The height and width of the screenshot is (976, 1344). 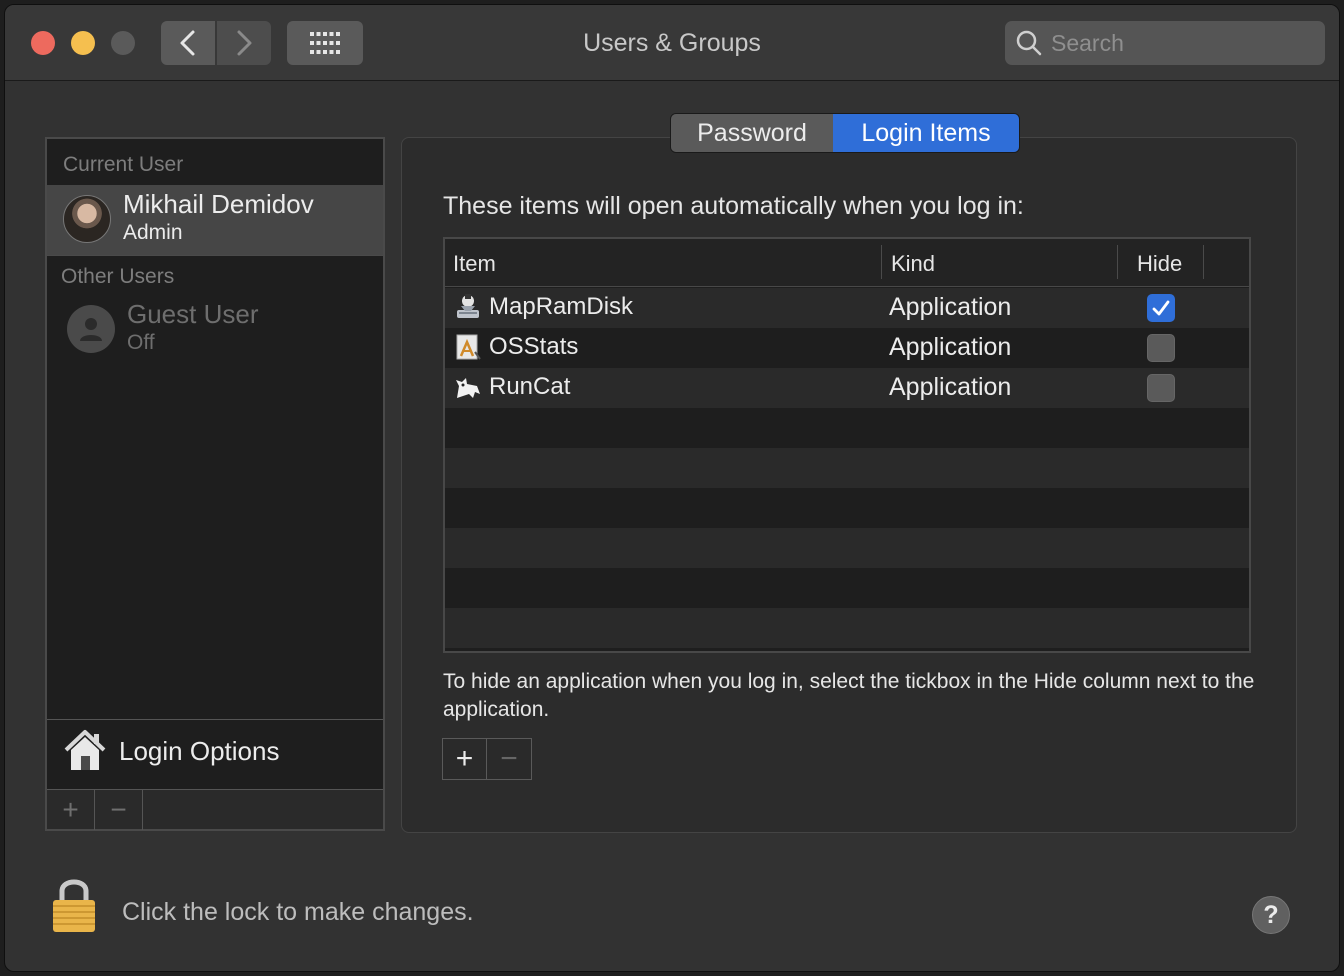 What do you see at coordinates (509, 759) in the screenshot?
I see `remove-login-item-button: −` at bounding box center [509, 759].